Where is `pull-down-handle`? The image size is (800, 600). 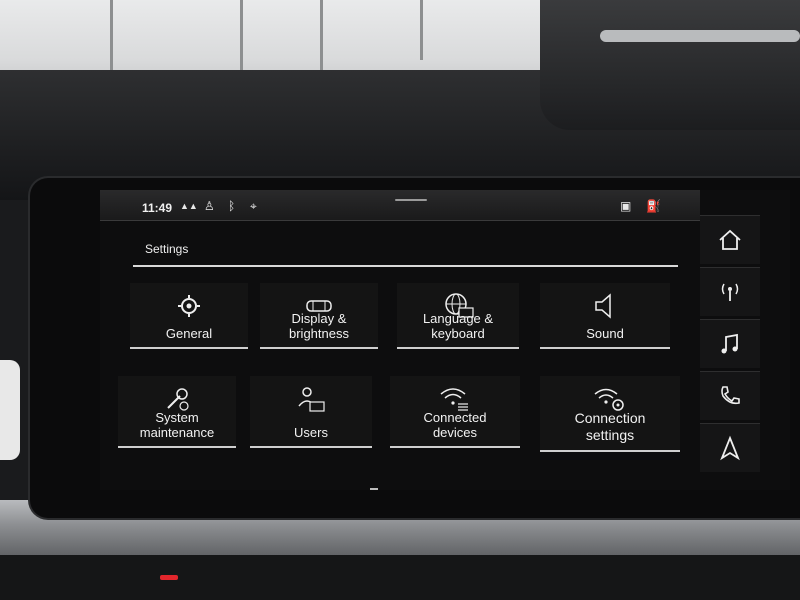 pull-down-handle is located at coordinates (411, 200).